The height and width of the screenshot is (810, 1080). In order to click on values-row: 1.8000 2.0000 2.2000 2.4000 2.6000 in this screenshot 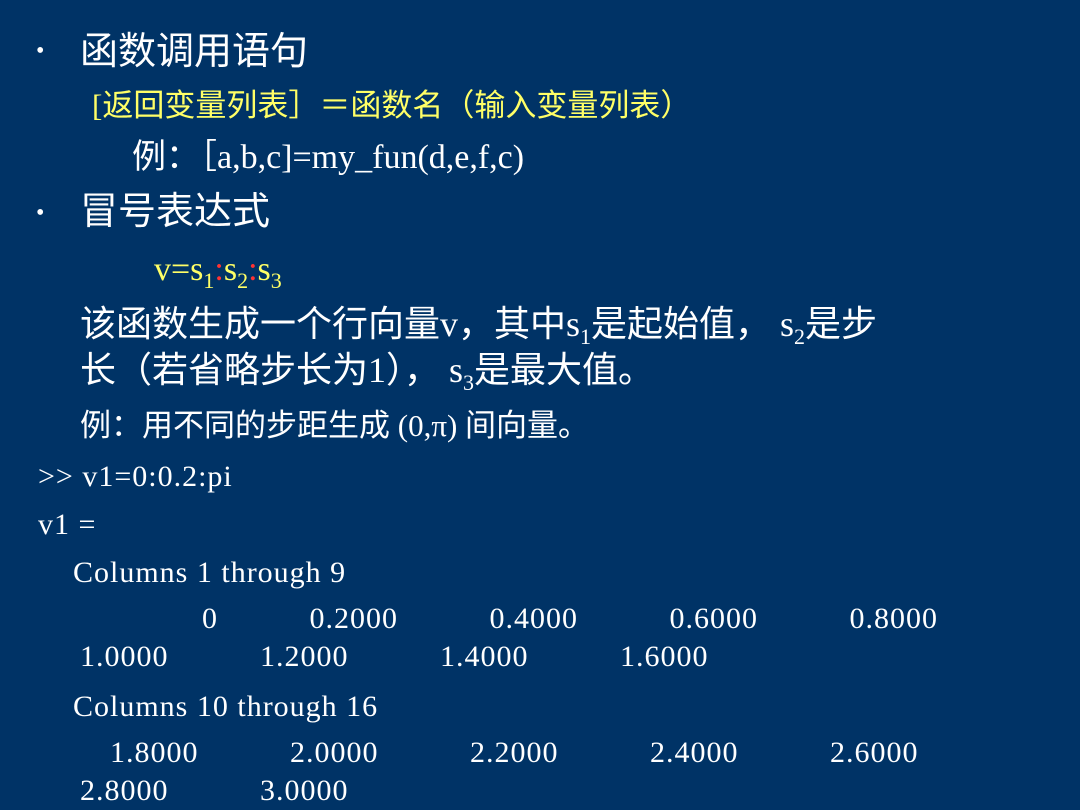, I will do `click(560, 753)`.